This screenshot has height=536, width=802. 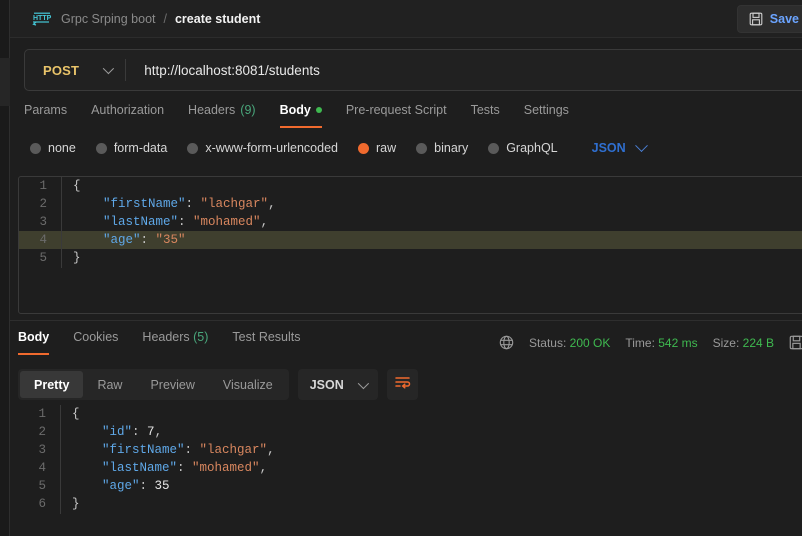 What do you see at coordinates (95, 342) in the screenshot?
I see `response-tab-cookies: Cookies` at bounding box center [95, 342].